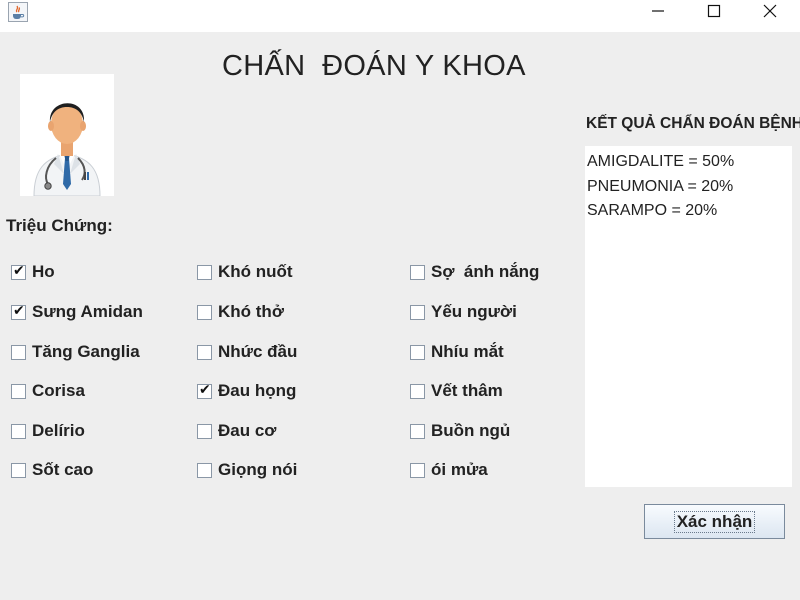 This screenshot has width=800, height=600. I want to click on results-label: KẾT QUẢ CHẨN ĐOÁN BỆNH, so click(693, 123).